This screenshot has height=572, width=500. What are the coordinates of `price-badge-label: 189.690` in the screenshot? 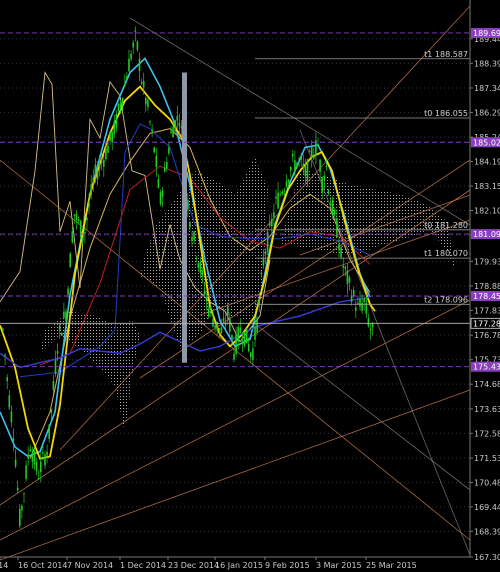 It's located at (486, 33).